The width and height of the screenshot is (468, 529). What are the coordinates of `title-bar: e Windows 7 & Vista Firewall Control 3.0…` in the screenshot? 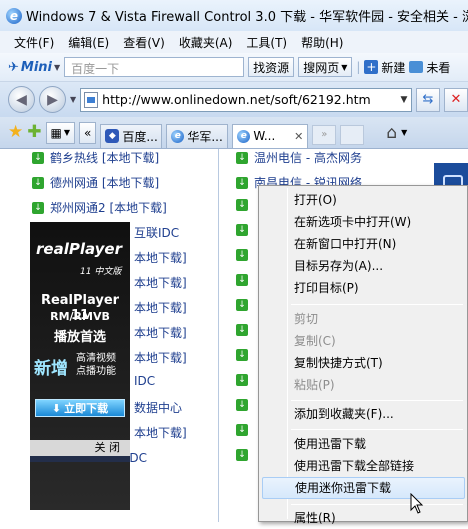 It's located at (234, 15).